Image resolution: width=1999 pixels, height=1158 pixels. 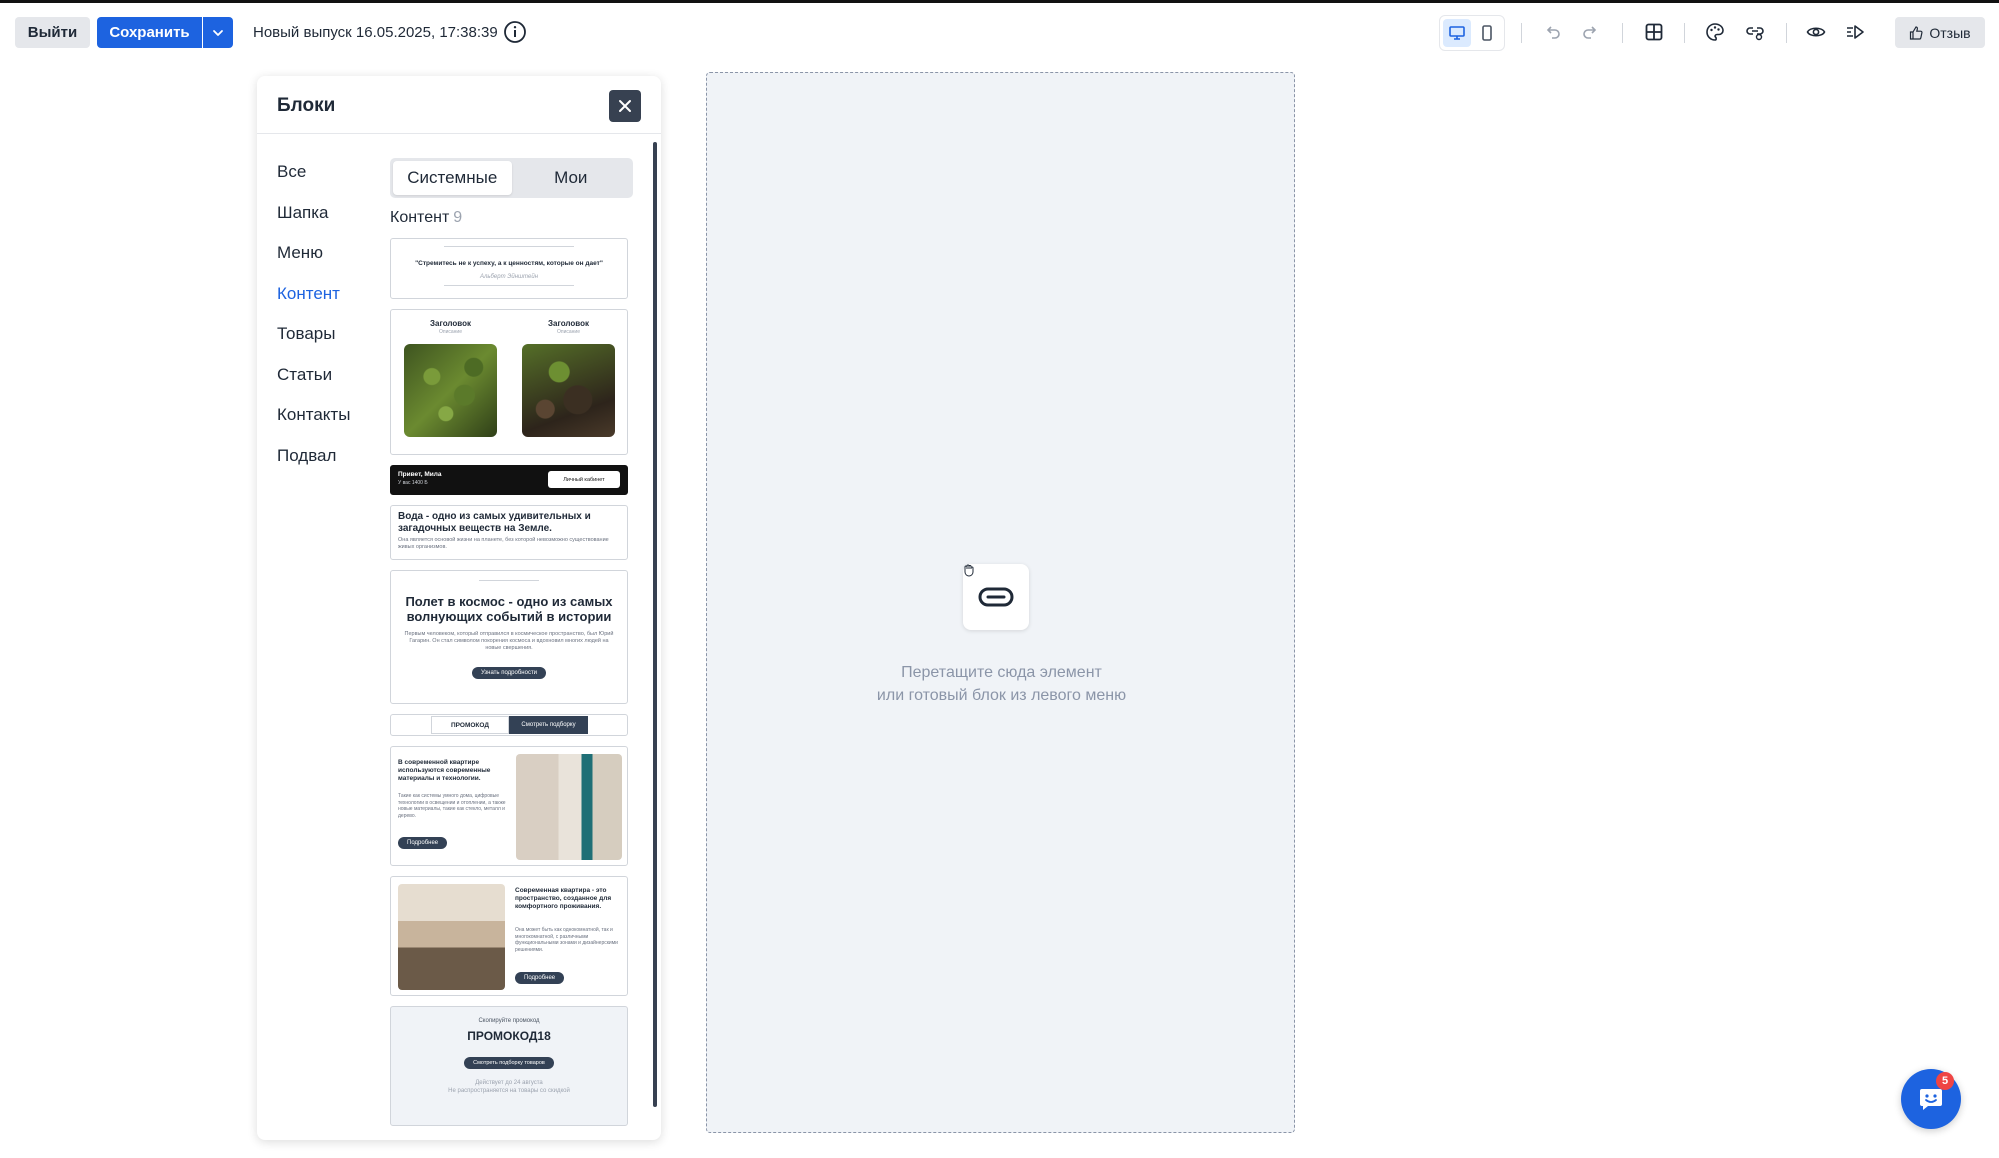 I want to click on living-room-image, so click(x=451, y=937).